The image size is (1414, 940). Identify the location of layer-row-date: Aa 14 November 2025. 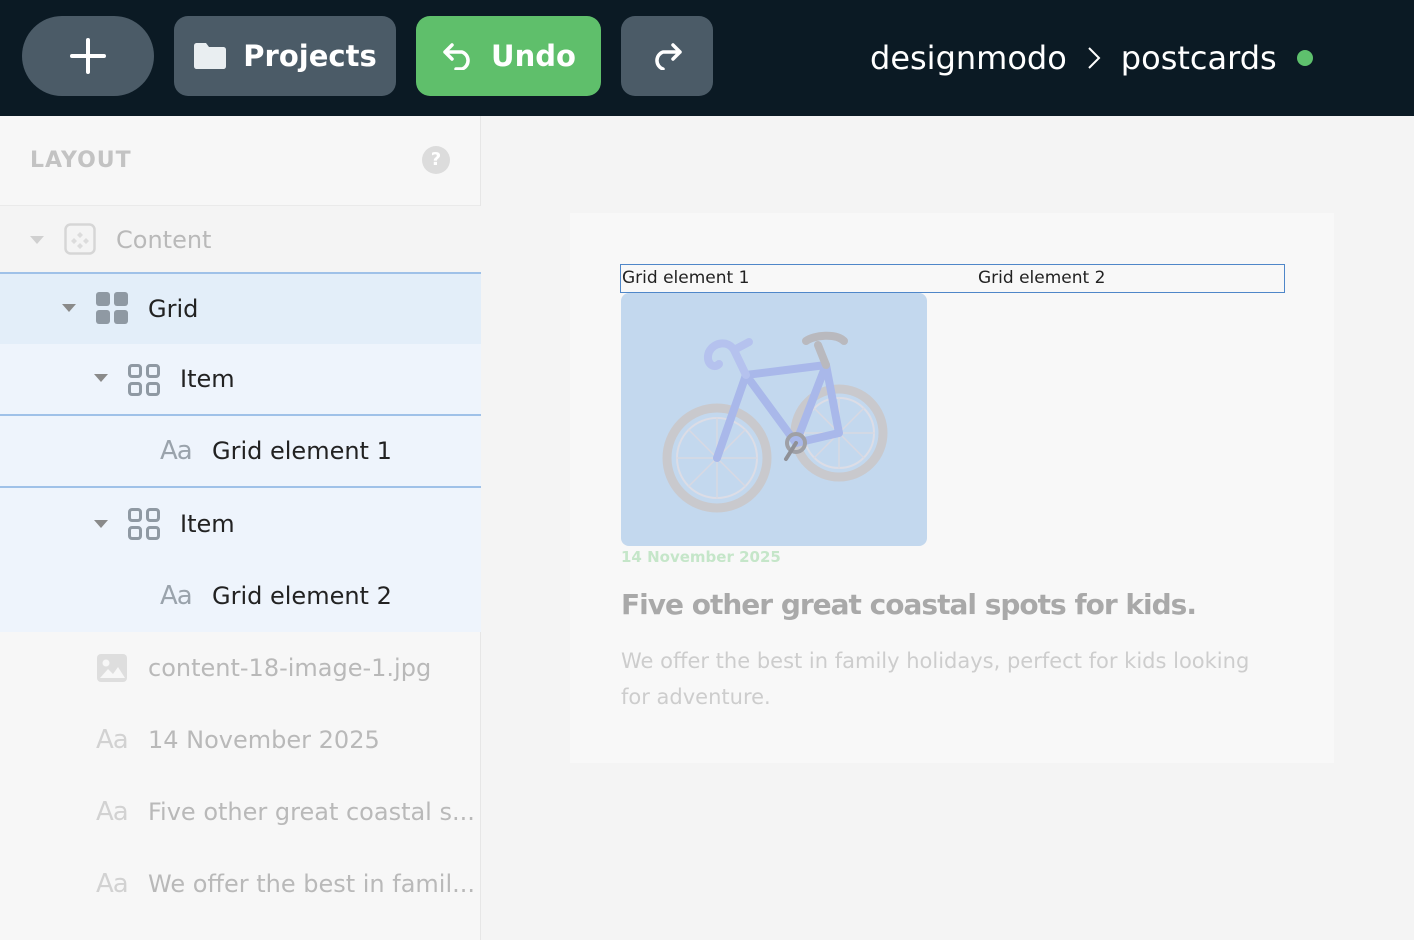
(240, 740).